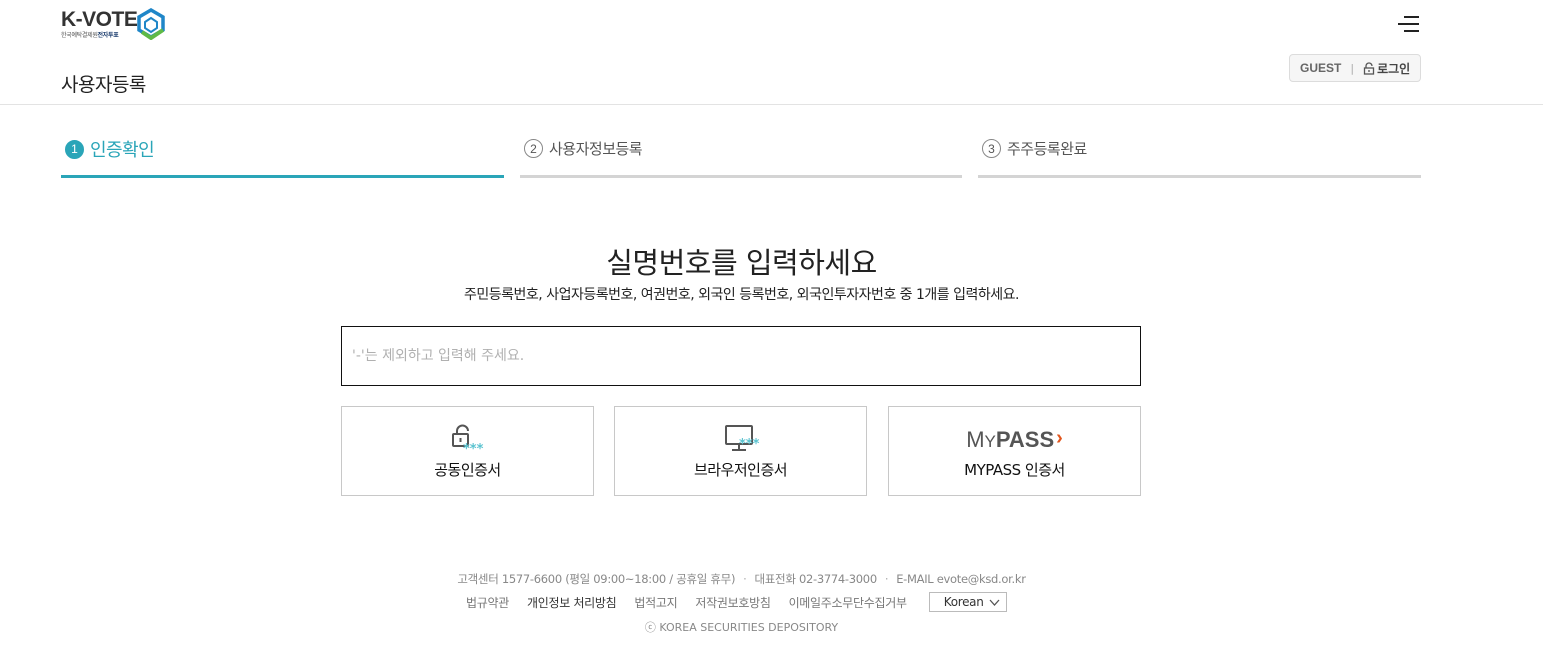 The image size is (1543, 667). What do you see at coordinates (1199, 154) in the screenshot?
I see `step-complete: 3 주주등록완료` at bounding box center [1199, 154].